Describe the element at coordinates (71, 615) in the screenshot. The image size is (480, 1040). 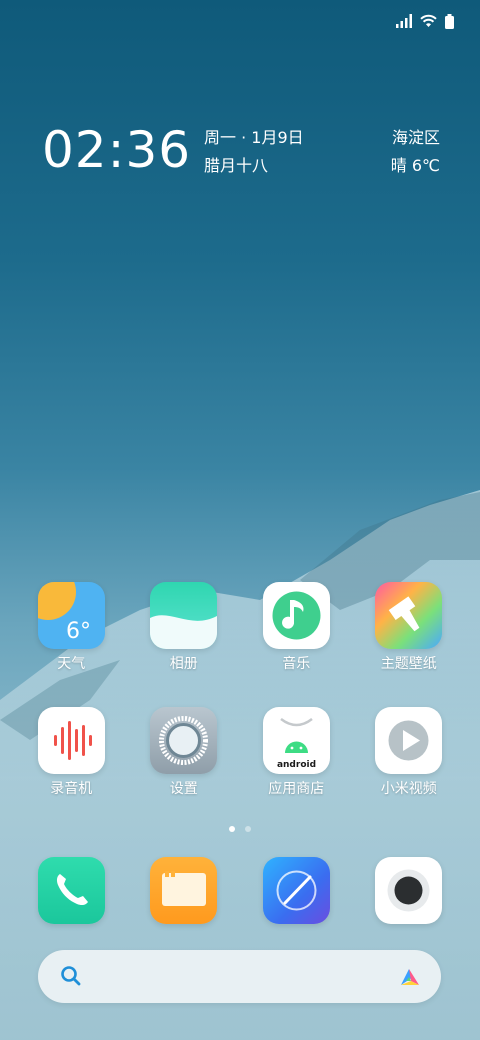
I see `weather-icon: 6°` at that location.